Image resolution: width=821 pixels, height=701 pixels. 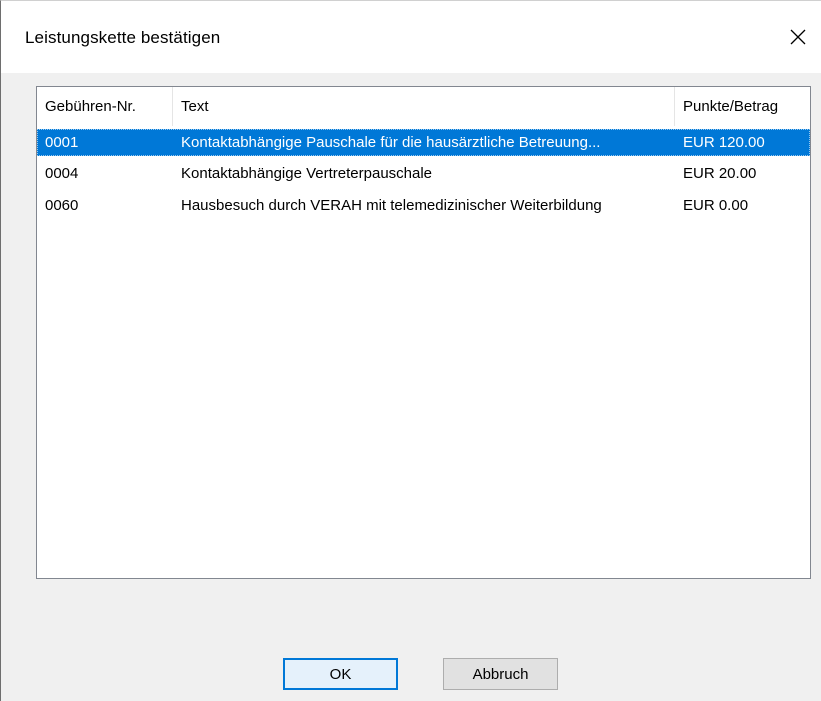 I want to click on amount-cell: EUR 120.00, so click(x=724, y=142).